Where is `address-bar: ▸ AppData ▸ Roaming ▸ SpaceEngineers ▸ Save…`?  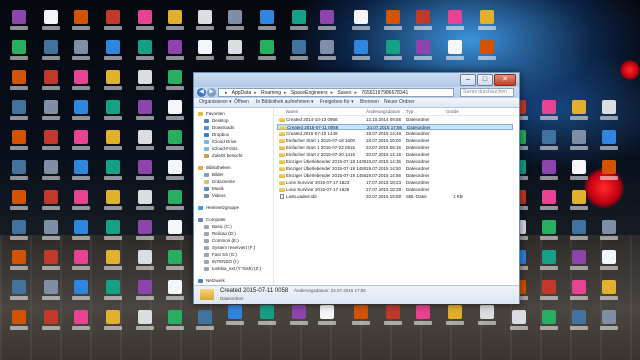
address-bar: ▸ AppData ▸ Roaming ▸ SpaceEngineers ▸ Save… is located at coordinates (336, 92).